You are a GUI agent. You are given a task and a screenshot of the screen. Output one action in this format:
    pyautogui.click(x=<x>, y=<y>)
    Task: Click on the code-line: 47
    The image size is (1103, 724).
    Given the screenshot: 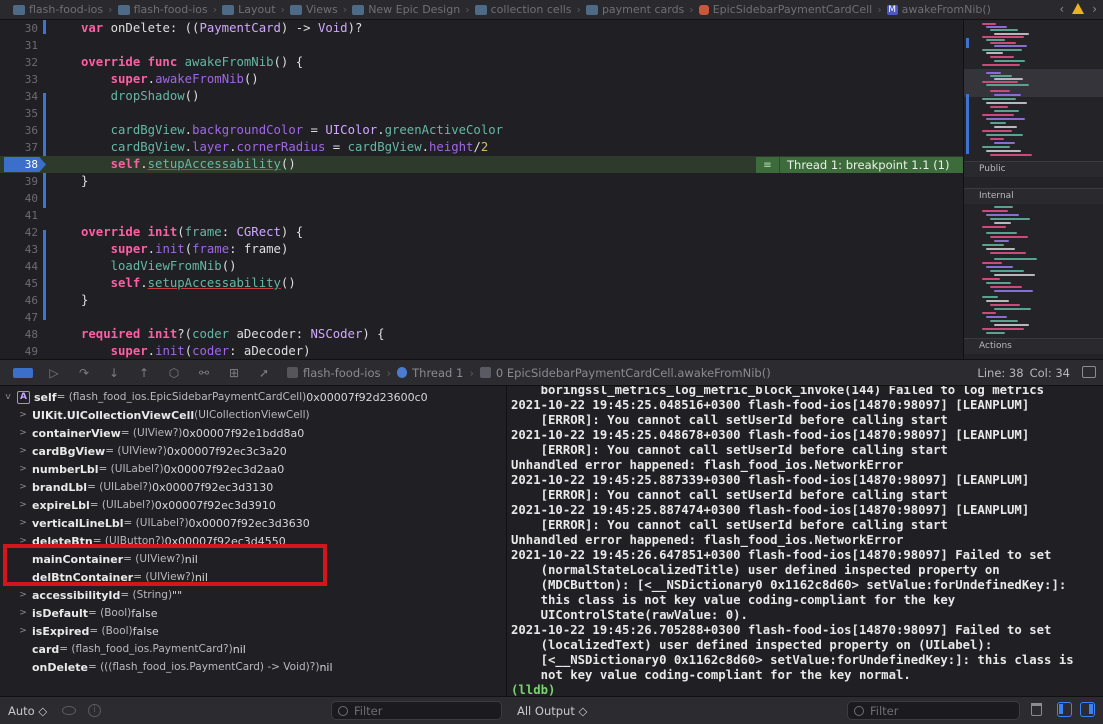 What is the action you would take?
    pyautogui.click(x=481, y=317)
    